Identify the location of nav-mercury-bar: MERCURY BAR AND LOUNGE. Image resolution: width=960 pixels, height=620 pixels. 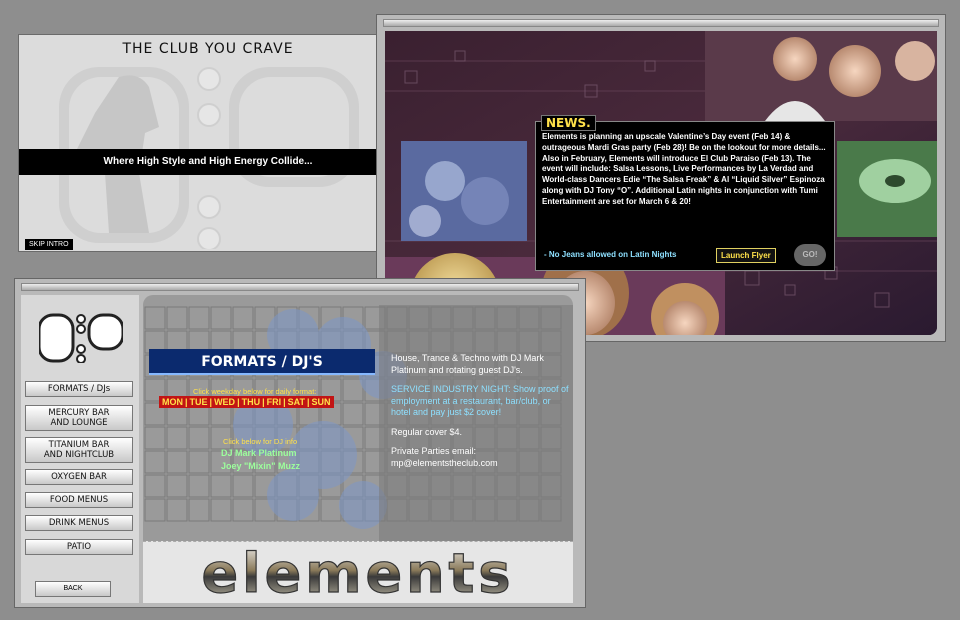
(79, 418).